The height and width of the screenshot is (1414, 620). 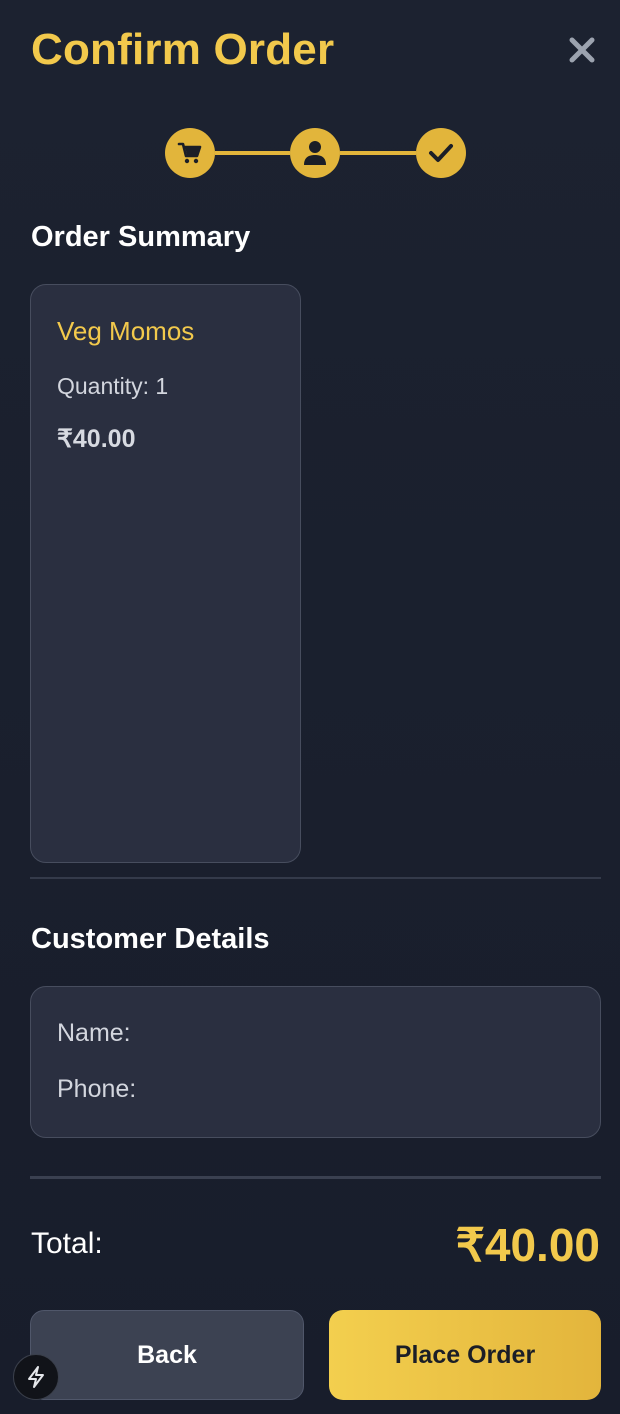 I want to click on user-icon, so click(x=315, y=153).